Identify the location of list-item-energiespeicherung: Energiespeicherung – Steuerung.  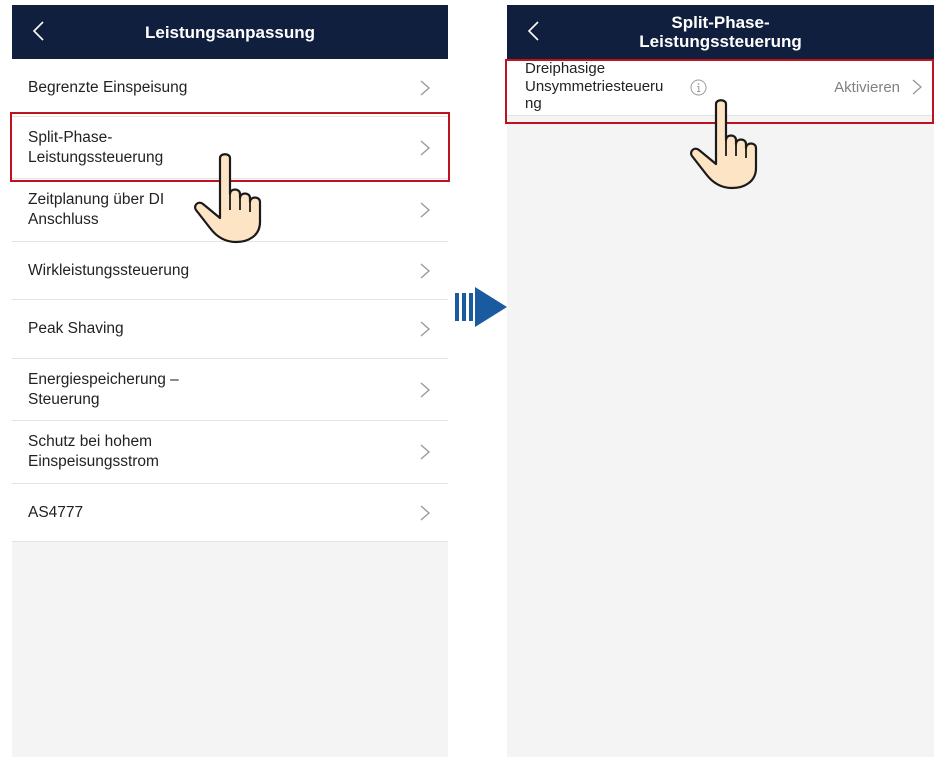
(230, 390).